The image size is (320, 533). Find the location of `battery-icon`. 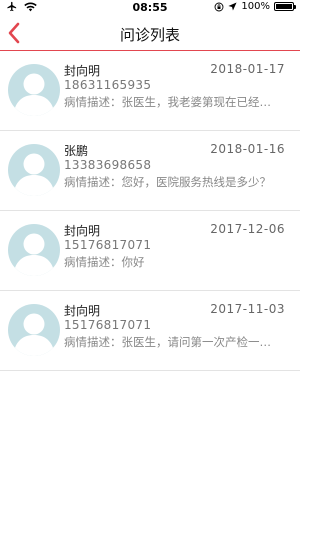

battery-icon is located at coordinates (285, 6).